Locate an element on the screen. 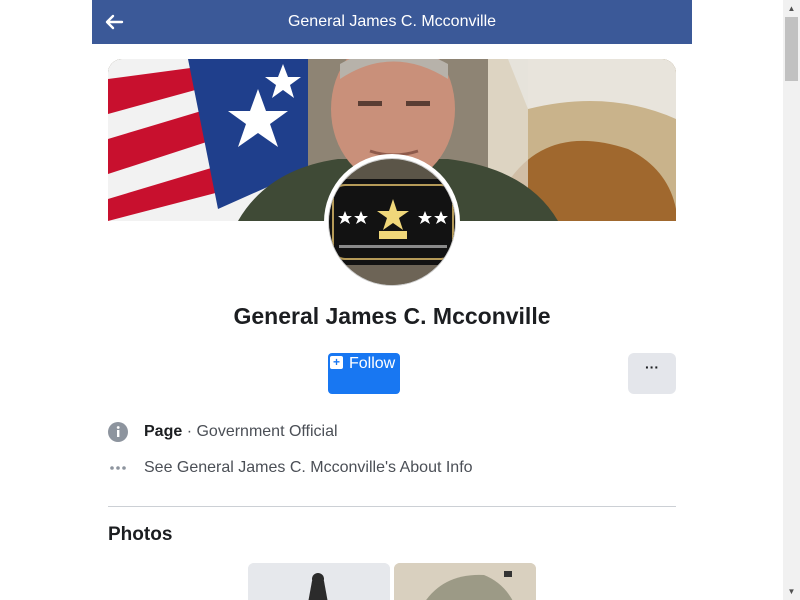 Image resolution: width=800 pixels, height=600 pixels. scroll-down-arrow-icon: ▼ is located at coordinates (791, 591).